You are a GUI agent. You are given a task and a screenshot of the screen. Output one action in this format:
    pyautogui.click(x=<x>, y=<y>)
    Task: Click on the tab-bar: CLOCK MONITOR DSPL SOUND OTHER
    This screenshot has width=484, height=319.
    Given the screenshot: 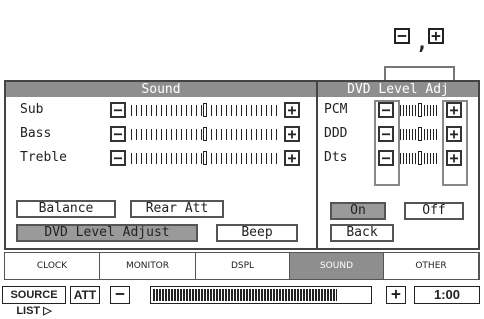 What is the action you would take?
    pyautogui.click(x=242, y=266)
    